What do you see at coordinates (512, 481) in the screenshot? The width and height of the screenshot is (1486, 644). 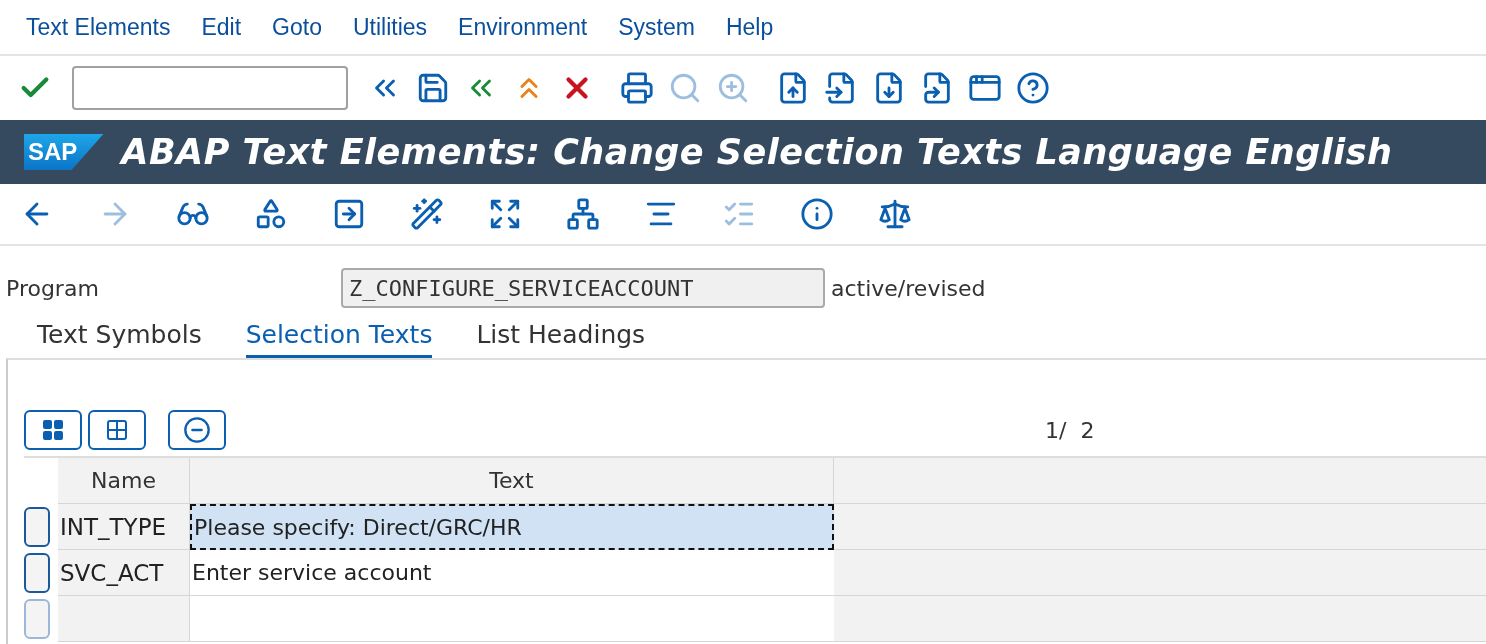 I see `column-header: Text` at bounding box center [512, 481].